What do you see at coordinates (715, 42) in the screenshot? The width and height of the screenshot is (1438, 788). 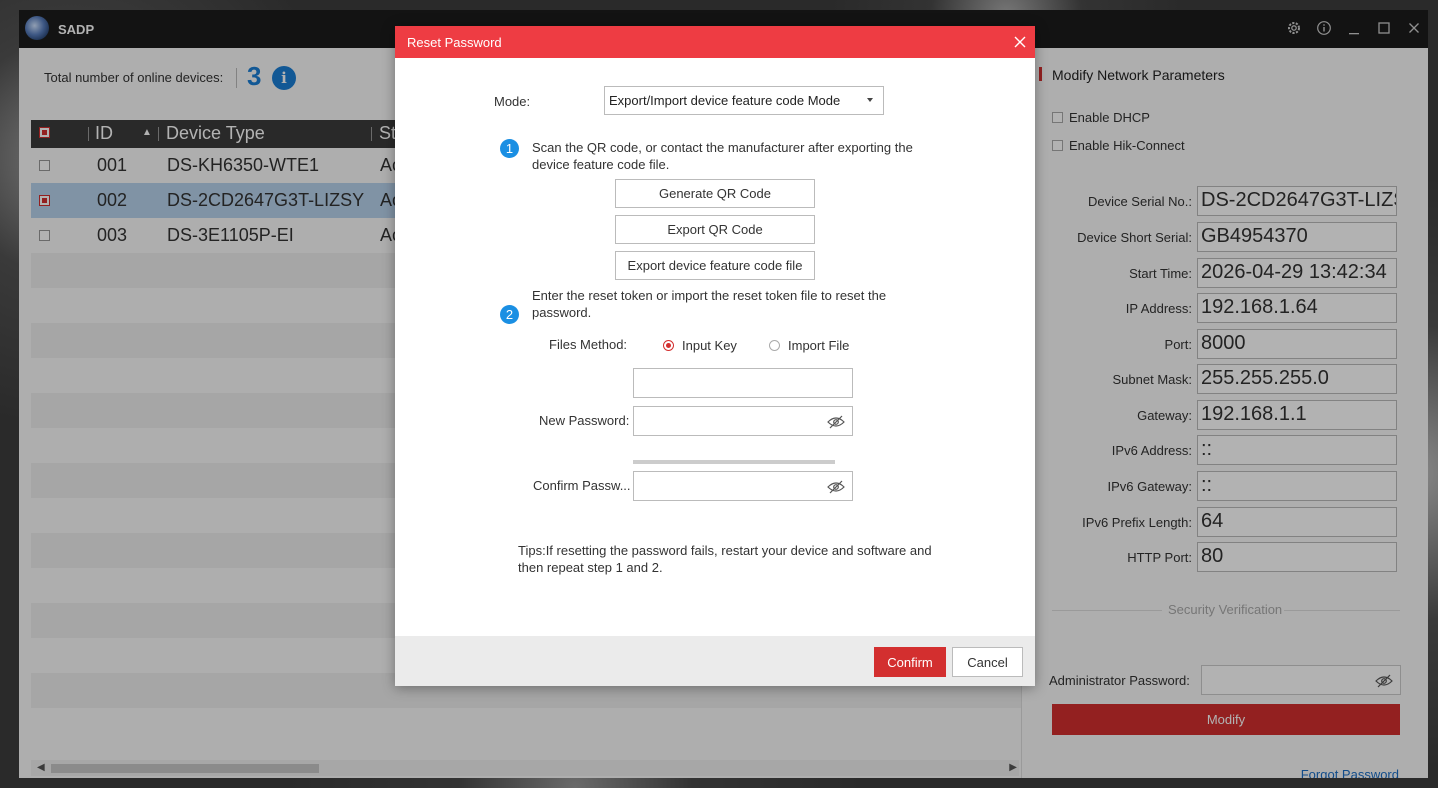 I see `dialog-header: Reset Password` at bounding box center [715, 42].